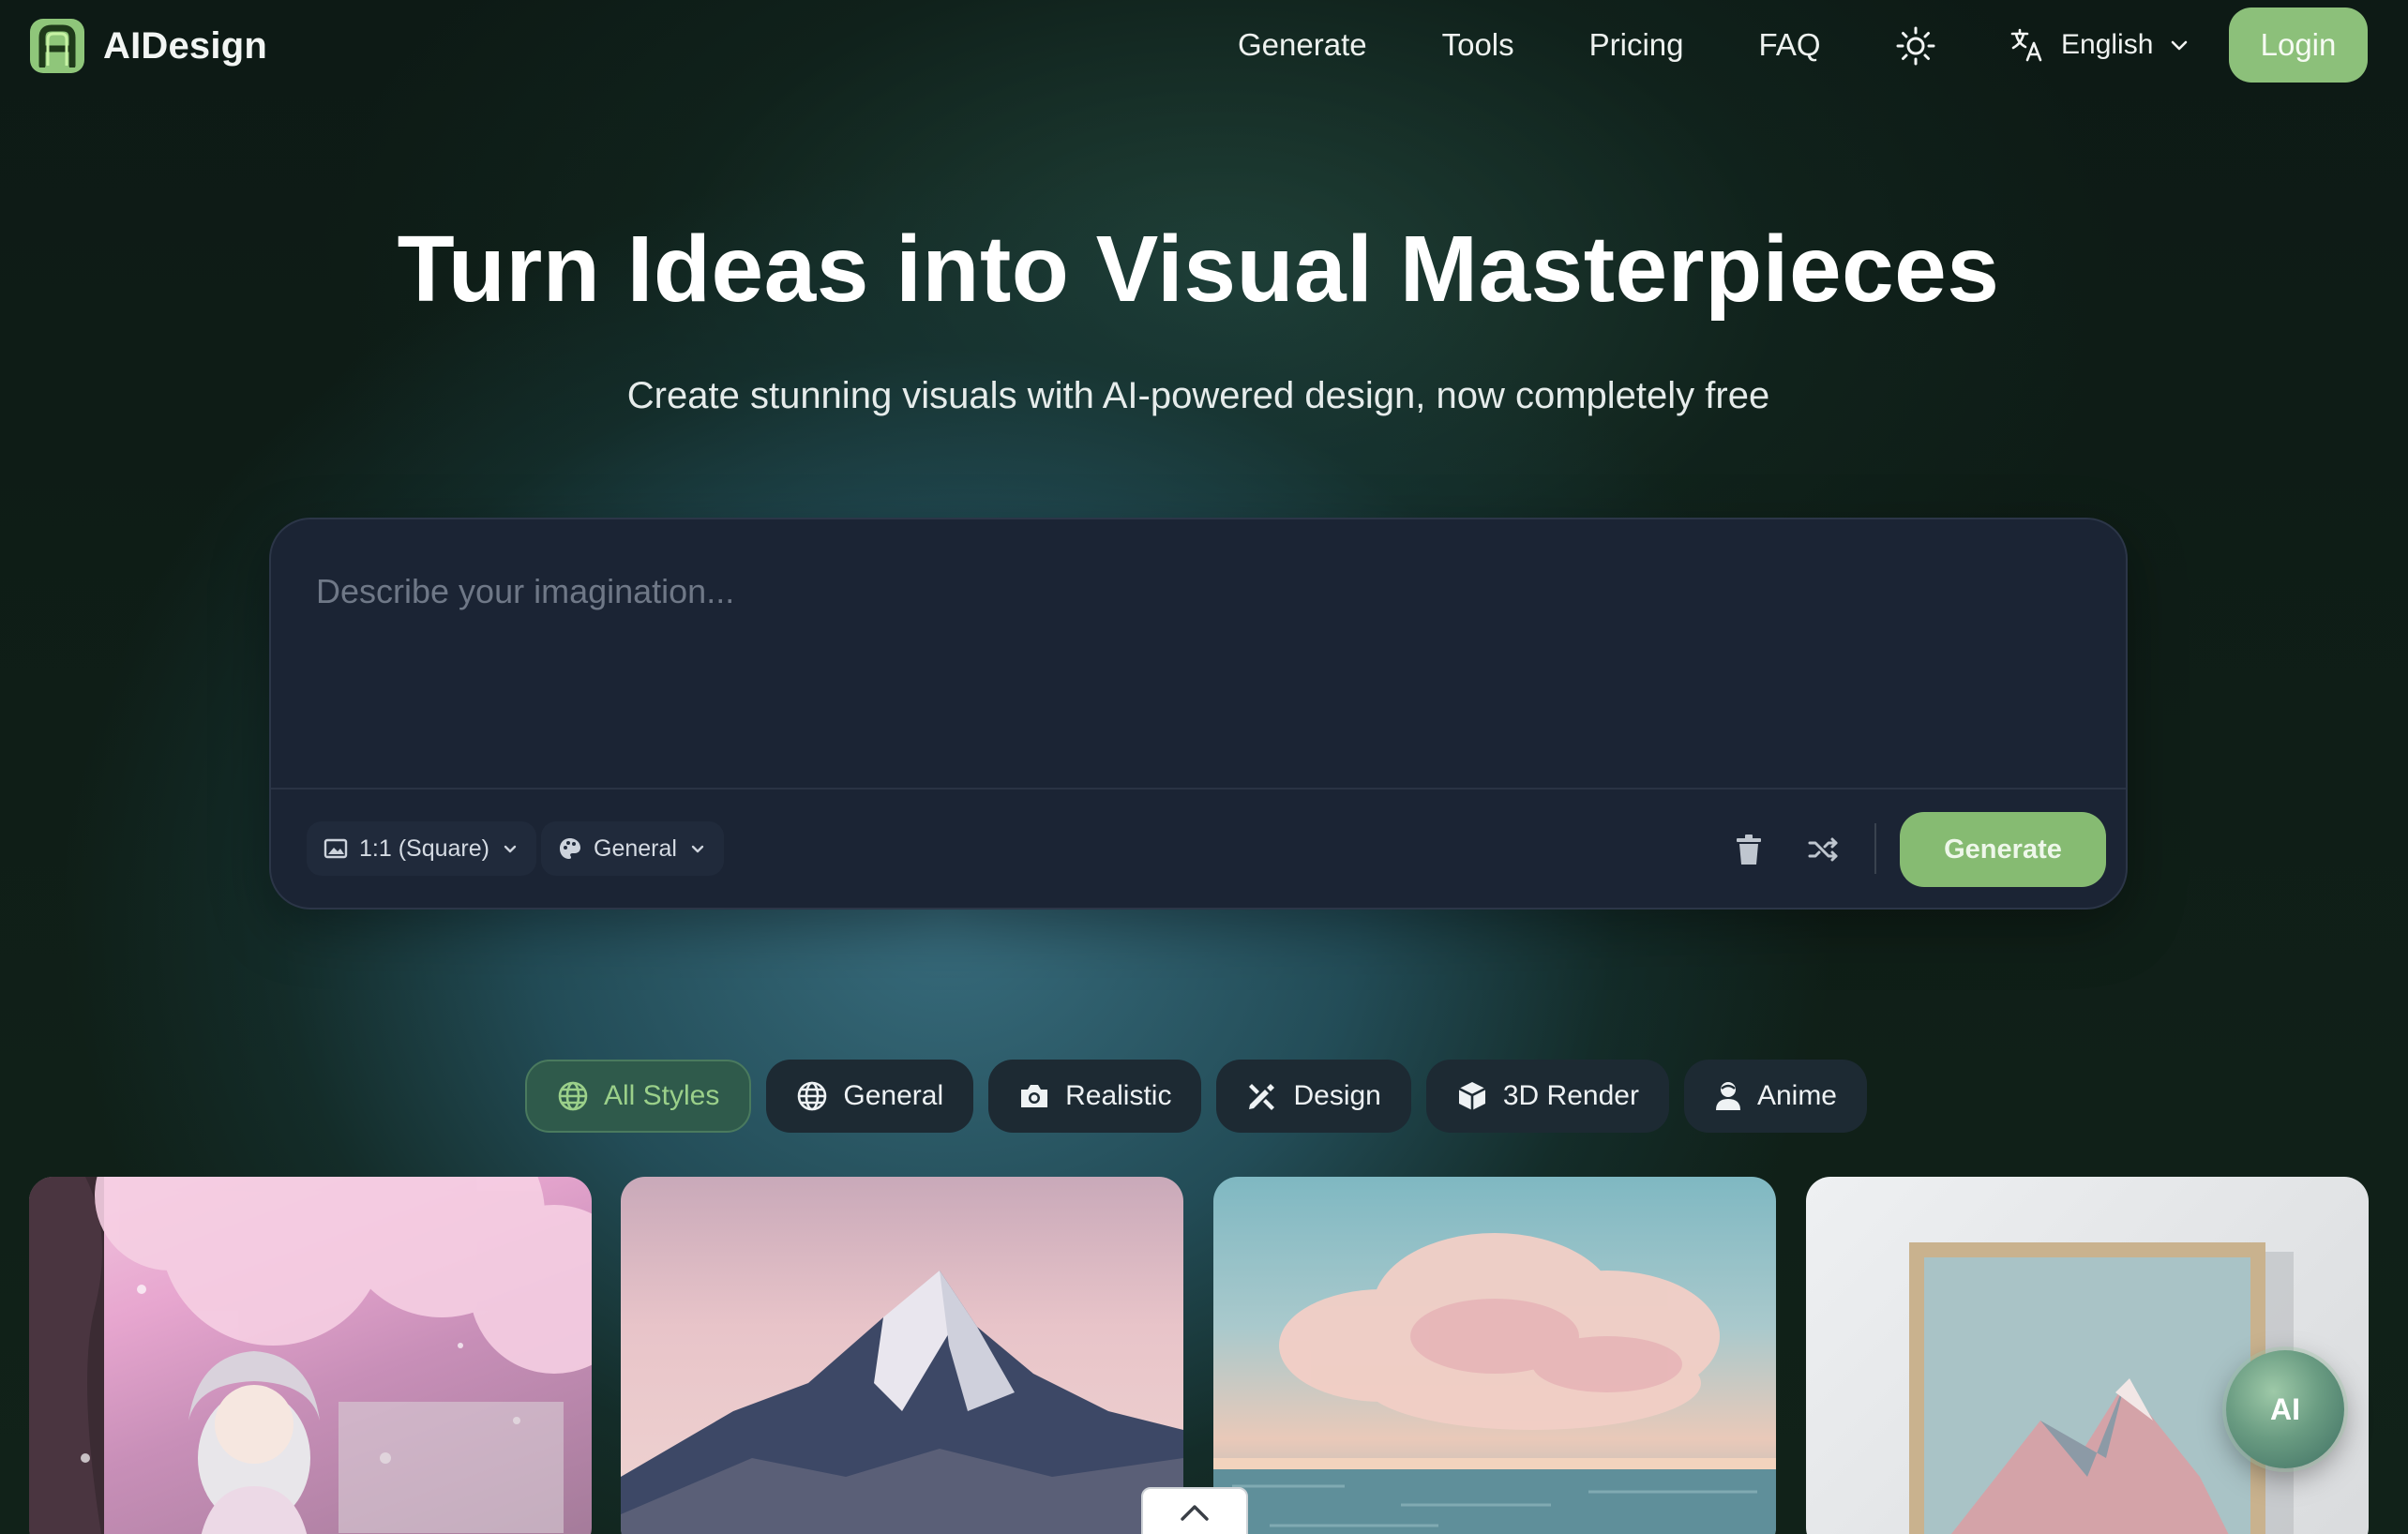 This screenshot has height=1534, width=2408. I want to click on language-selector: English, so click(2099, 45).